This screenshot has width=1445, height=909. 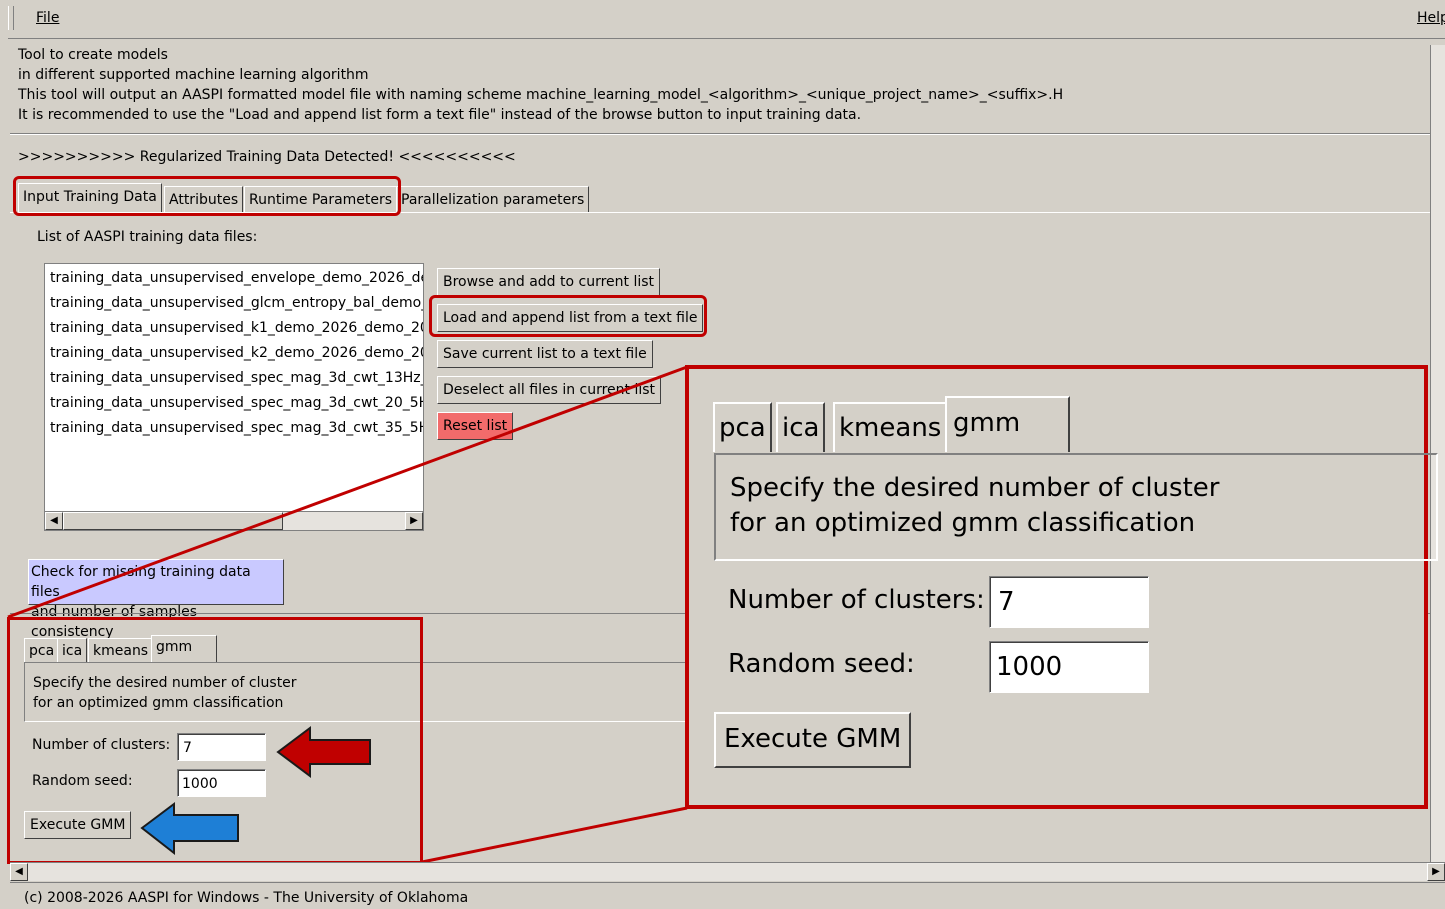 I want to click on tab-parallelization-parameters: Parallelization parameters, so click(x=493, y=199).